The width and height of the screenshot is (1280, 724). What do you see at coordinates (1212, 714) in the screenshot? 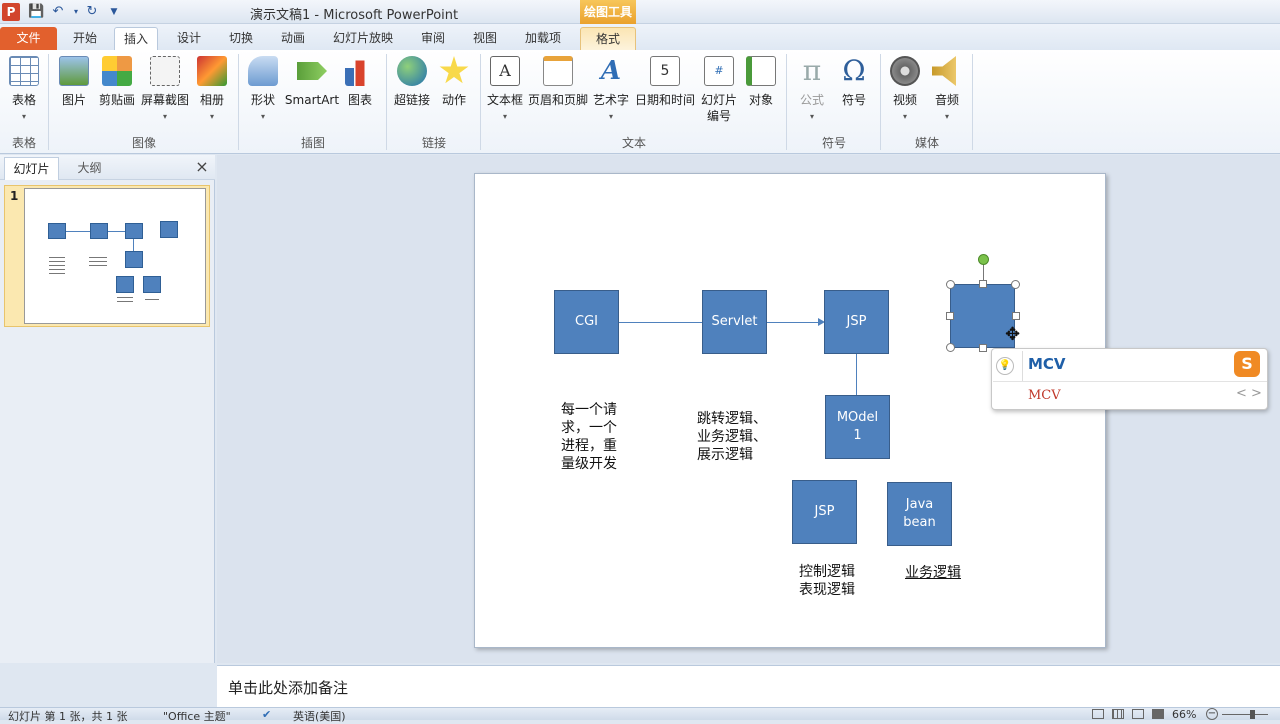
I see `zoom-out-icon: −` at bounding box center [1212, 714].